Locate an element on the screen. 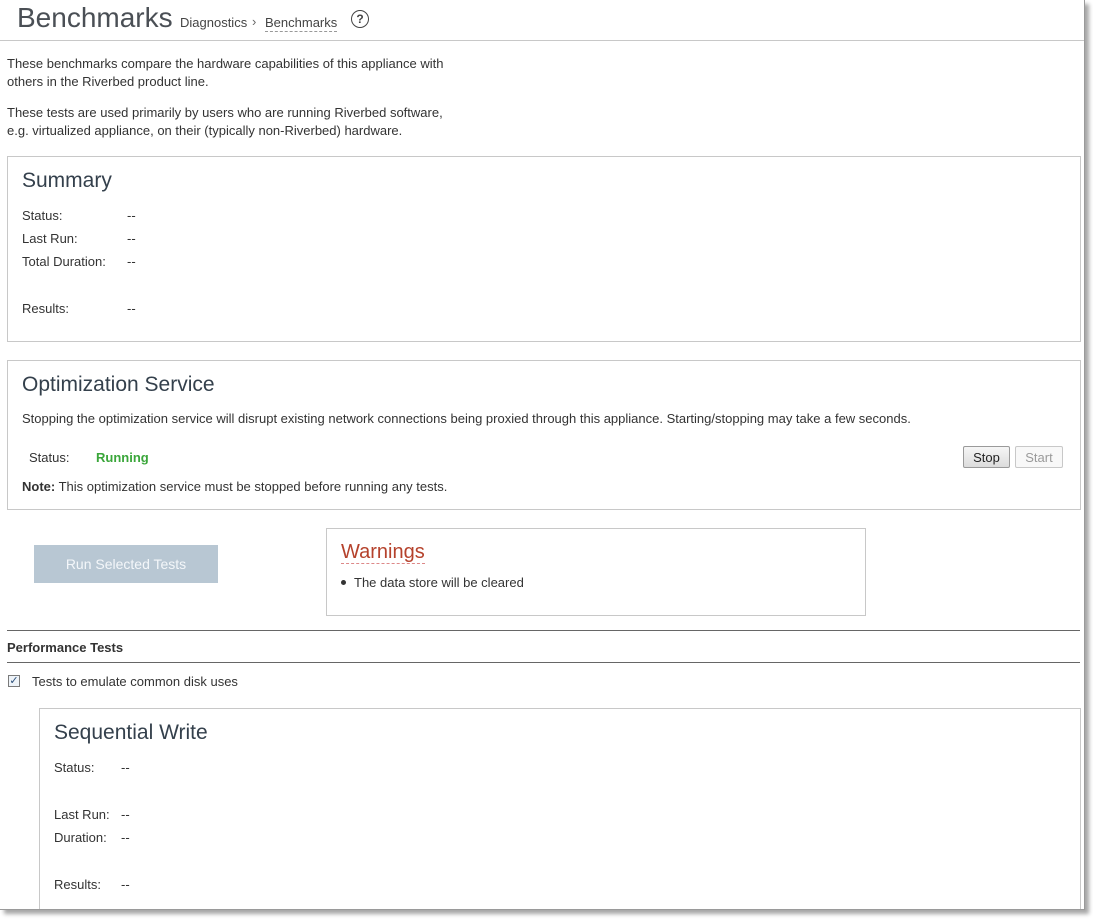 Image resolution: width=1093 pixels, height=919 pixels. optimization-status-value: Running is located at coordinates (122, 457).